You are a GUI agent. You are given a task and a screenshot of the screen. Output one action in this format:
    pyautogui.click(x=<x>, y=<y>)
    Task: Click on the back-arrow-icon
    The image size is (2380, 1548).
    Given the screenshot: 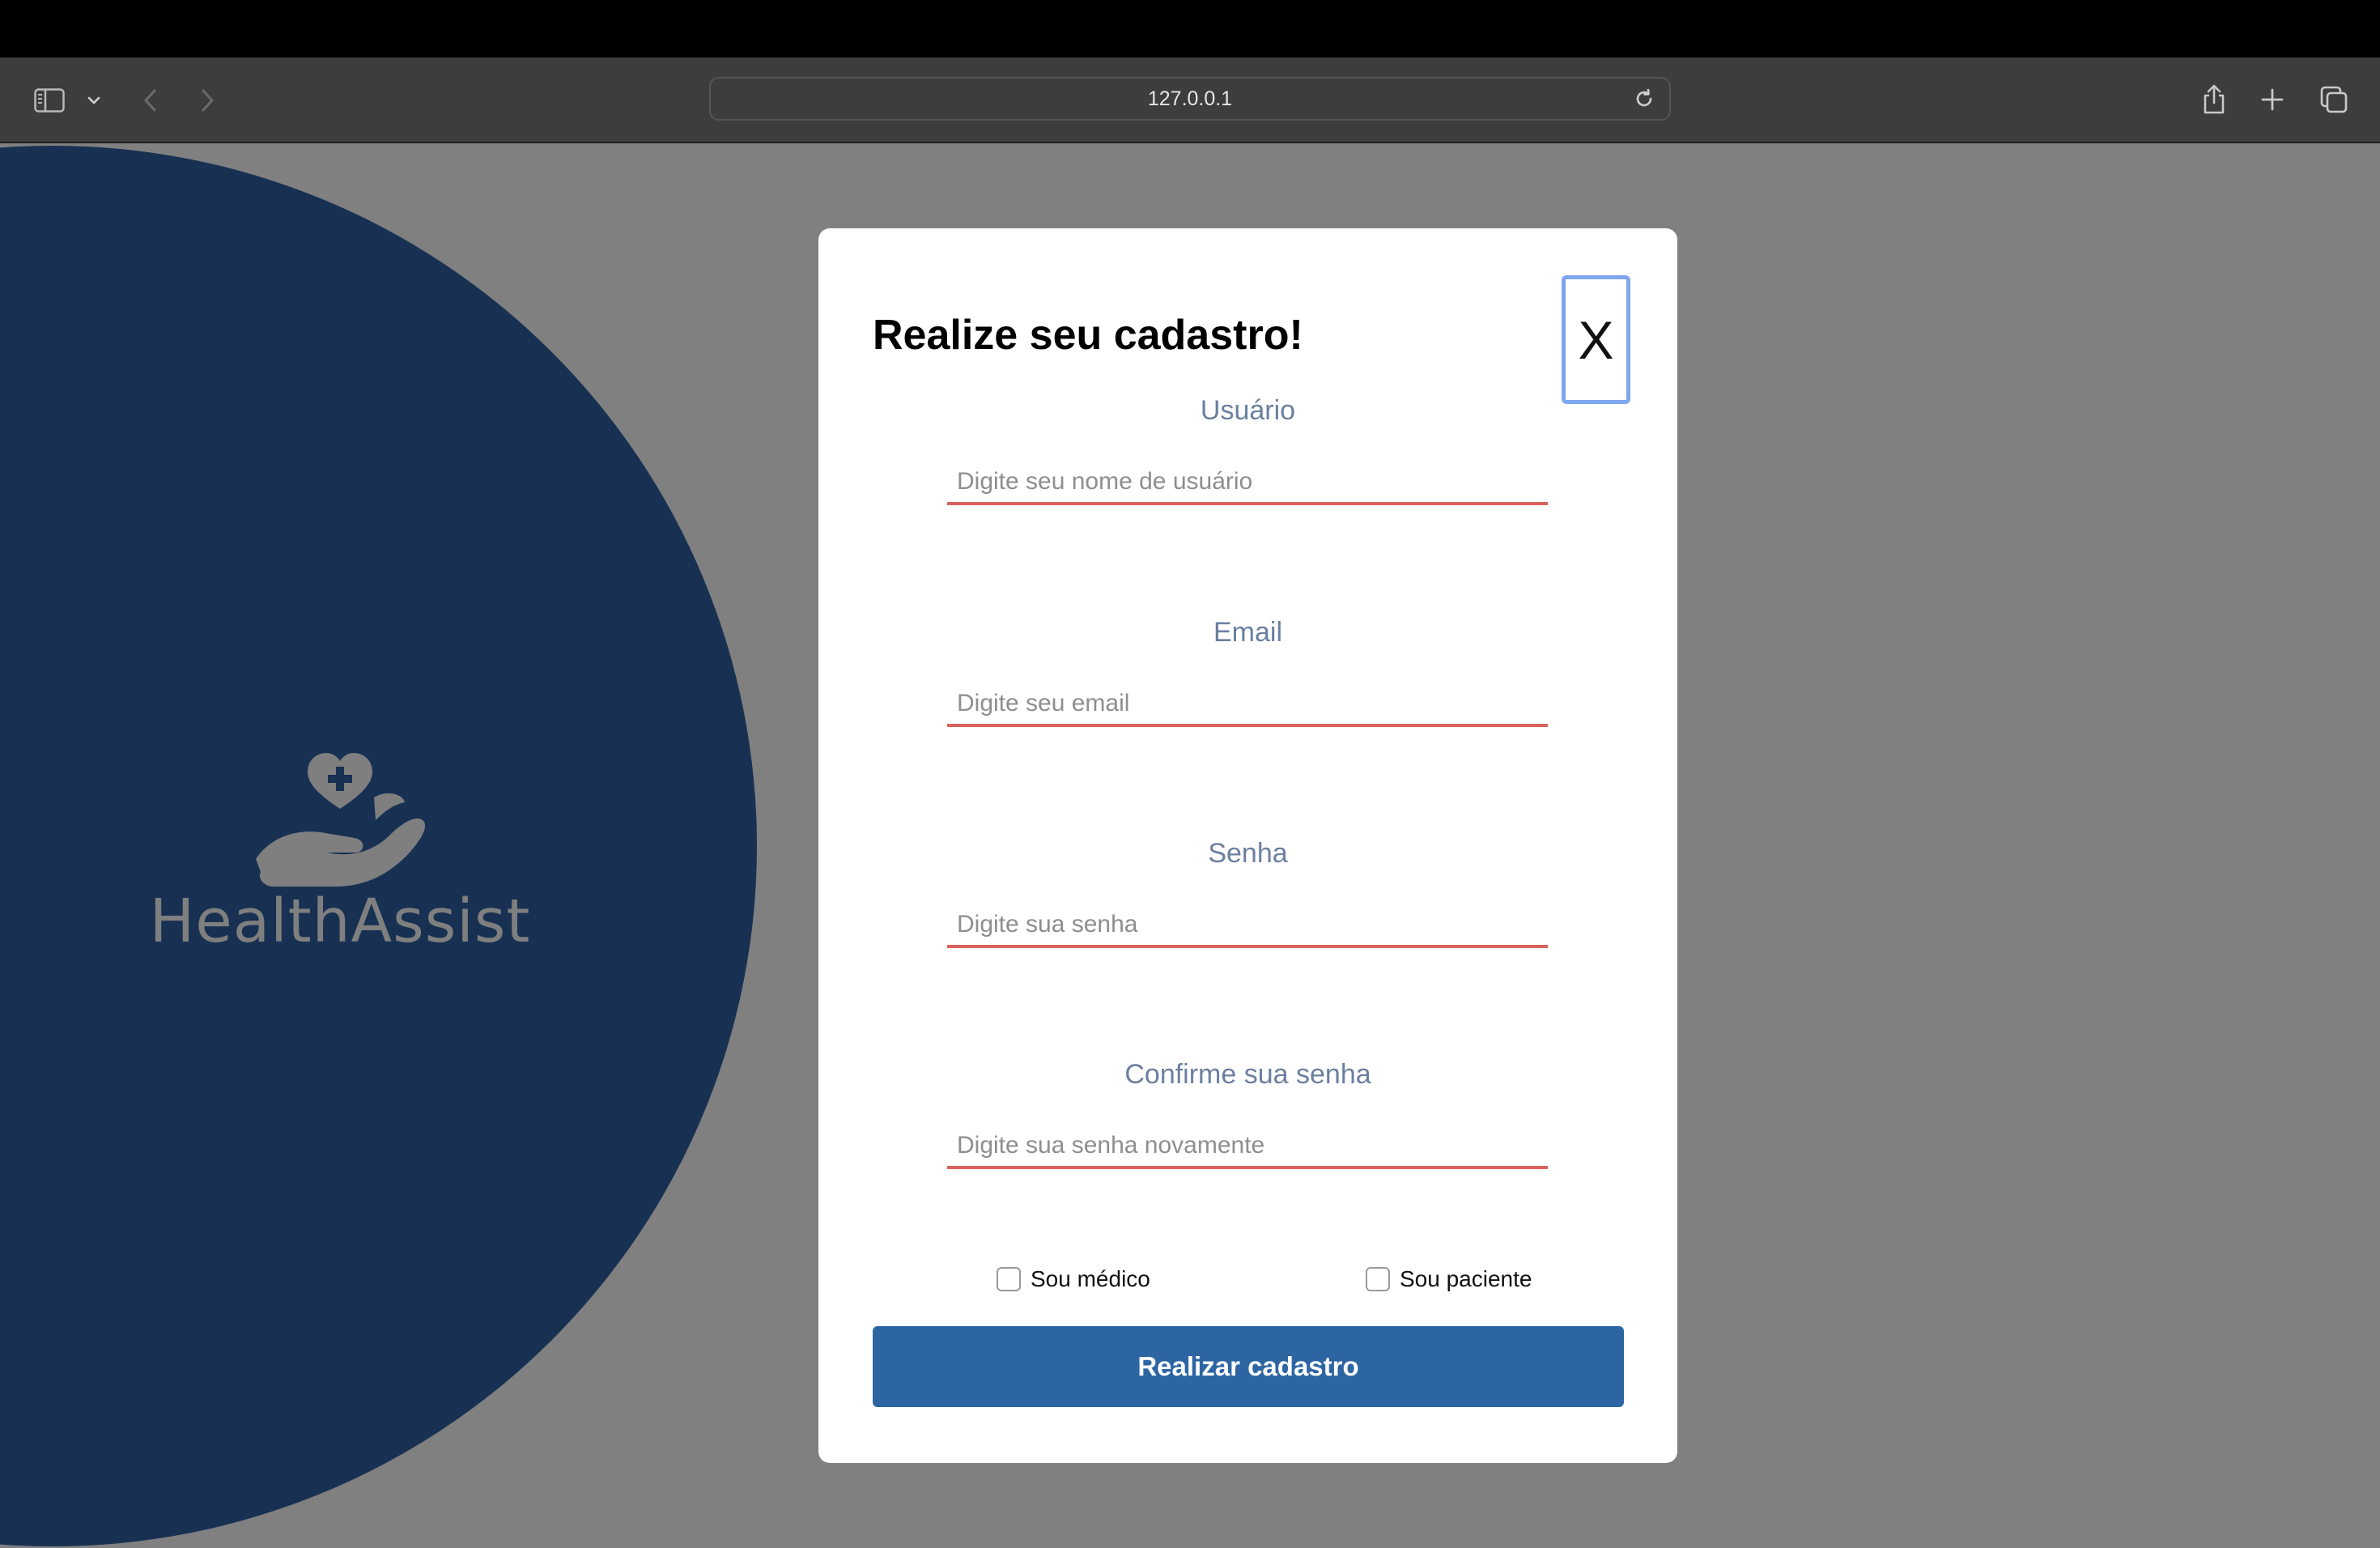 What is the action you would take?
    pyautogui.click(x=150, y=100)
    